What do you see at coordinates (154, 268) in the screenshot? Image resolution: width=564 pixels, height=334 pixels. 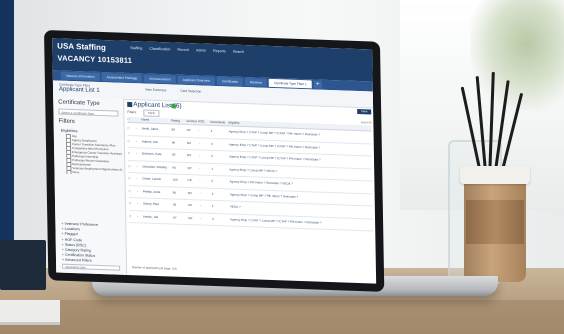 I see `pagination-info: Number of applicants per page: 100` at bounding box center [154, 268].